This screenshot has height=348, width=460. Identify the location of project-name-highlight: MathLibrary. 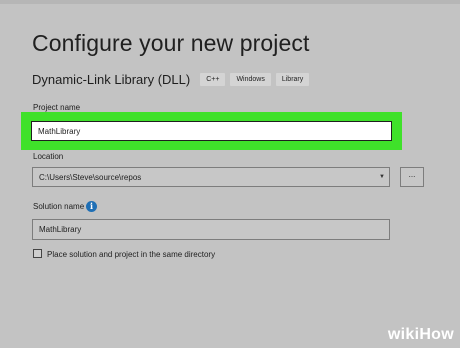
(211, 131).